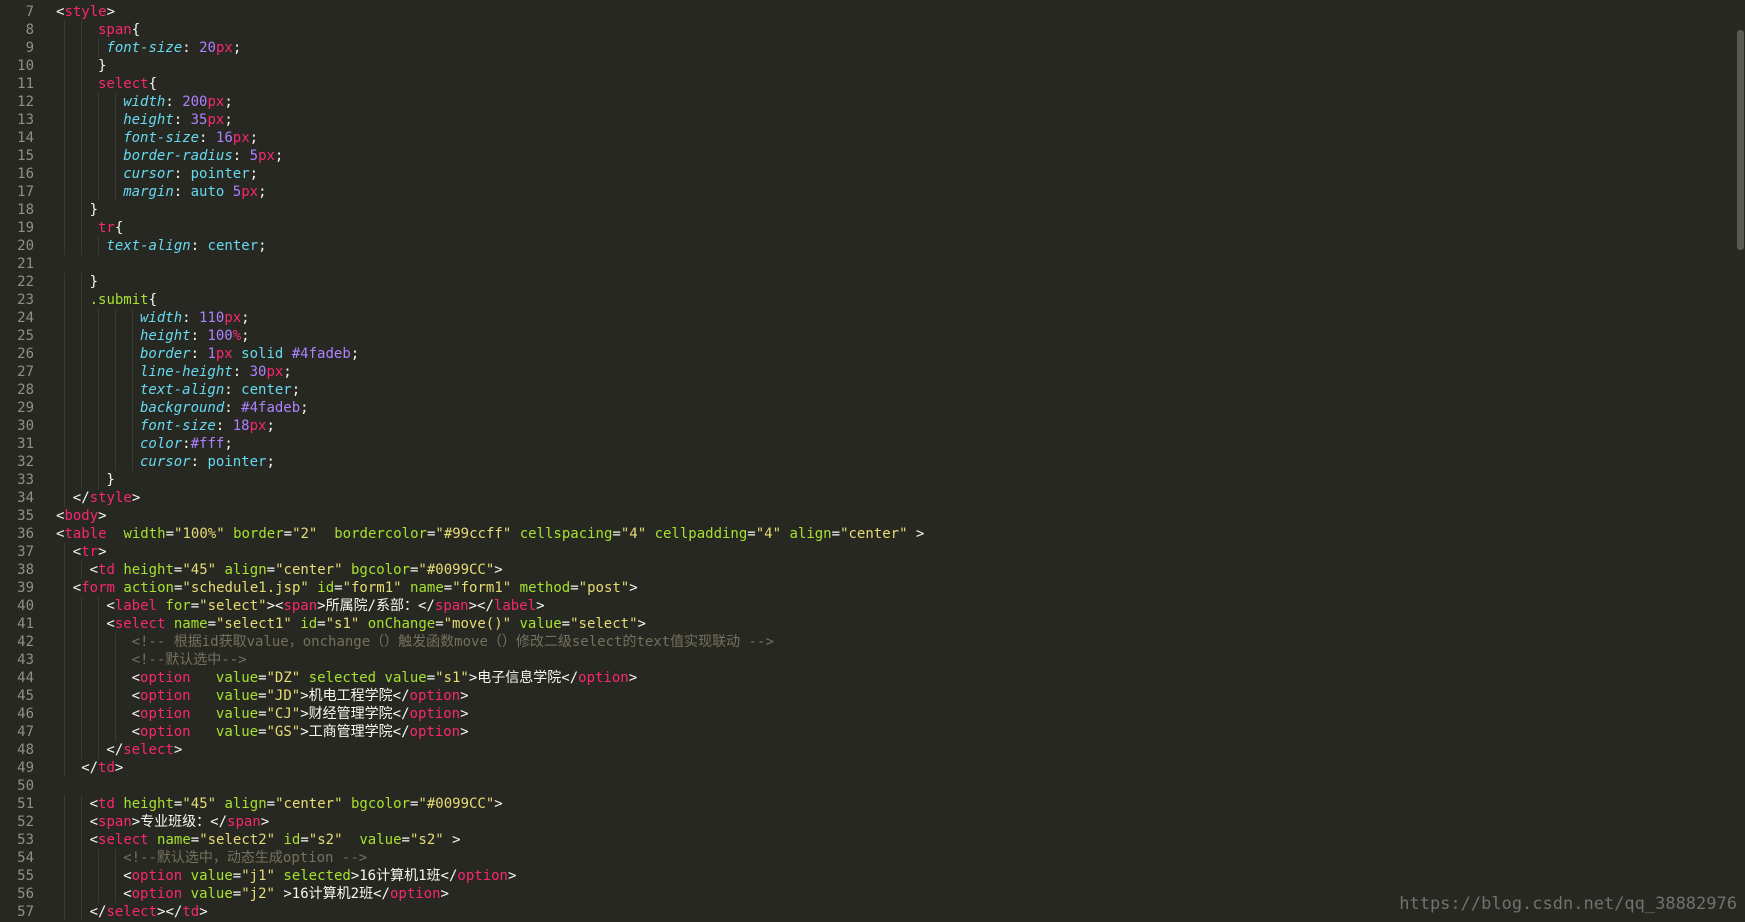  Describe the element at coordinates (867, 444) in the screenshot. I see `code-line: 31 color:#fff;` at that location.